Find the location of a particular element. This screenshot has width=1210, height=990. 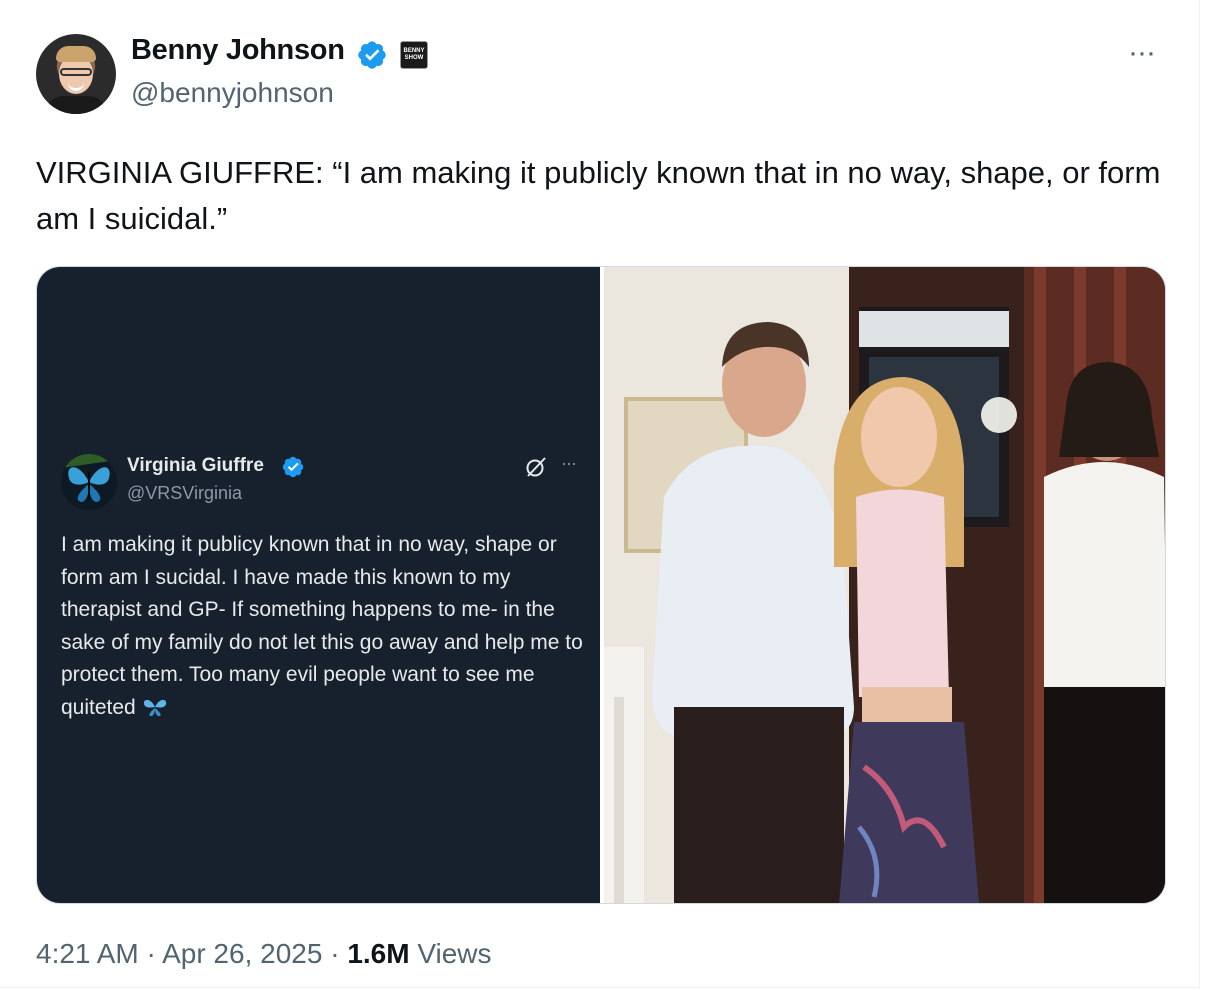

embedded-avatar is located at coordinates (89, 482).